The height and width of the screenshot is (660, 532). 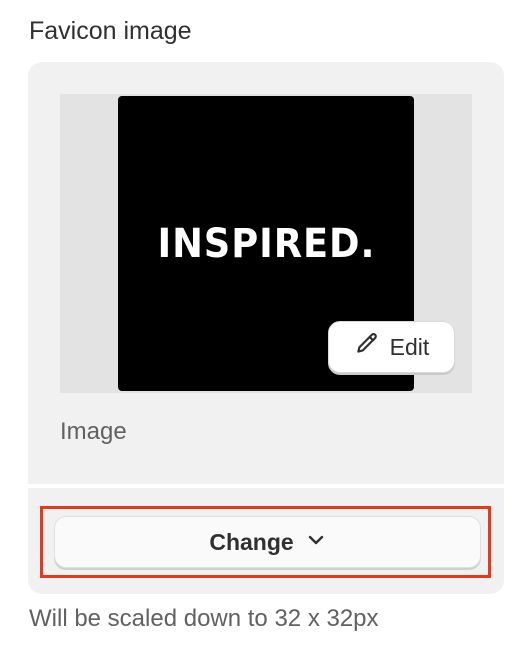 I want to click on chevron-down-icon, so click(x=316, y=542).